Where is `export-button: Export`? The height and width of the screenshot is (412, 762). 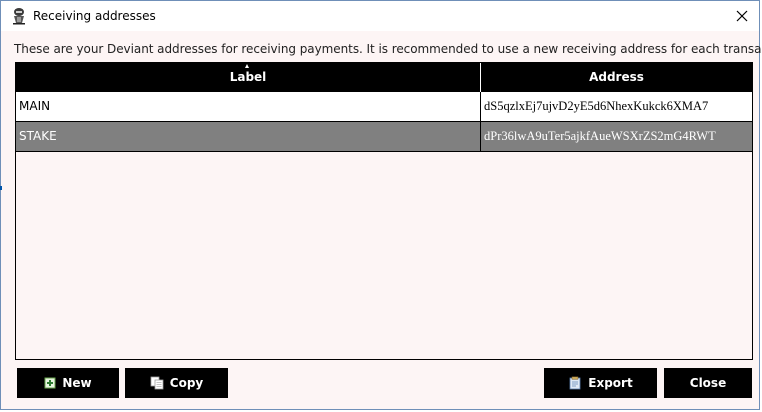 export-button: Export is located at coordinates (600, 383).